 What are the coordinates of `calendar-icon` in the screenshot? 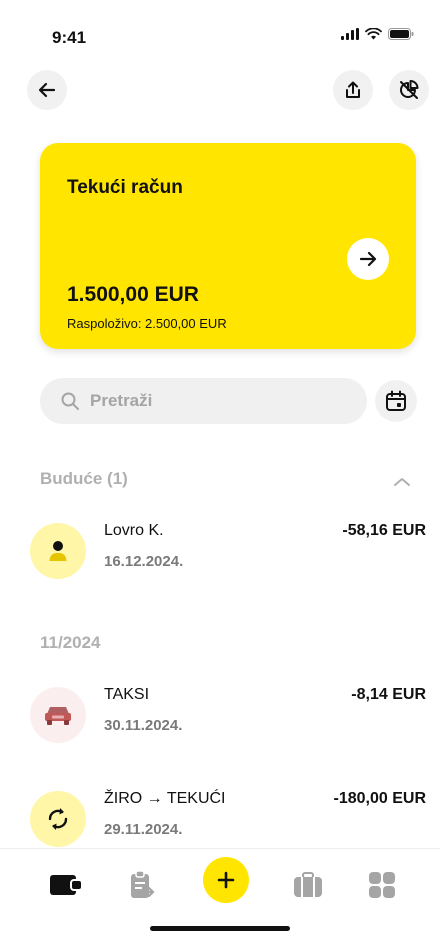 It's located at (396, 400).